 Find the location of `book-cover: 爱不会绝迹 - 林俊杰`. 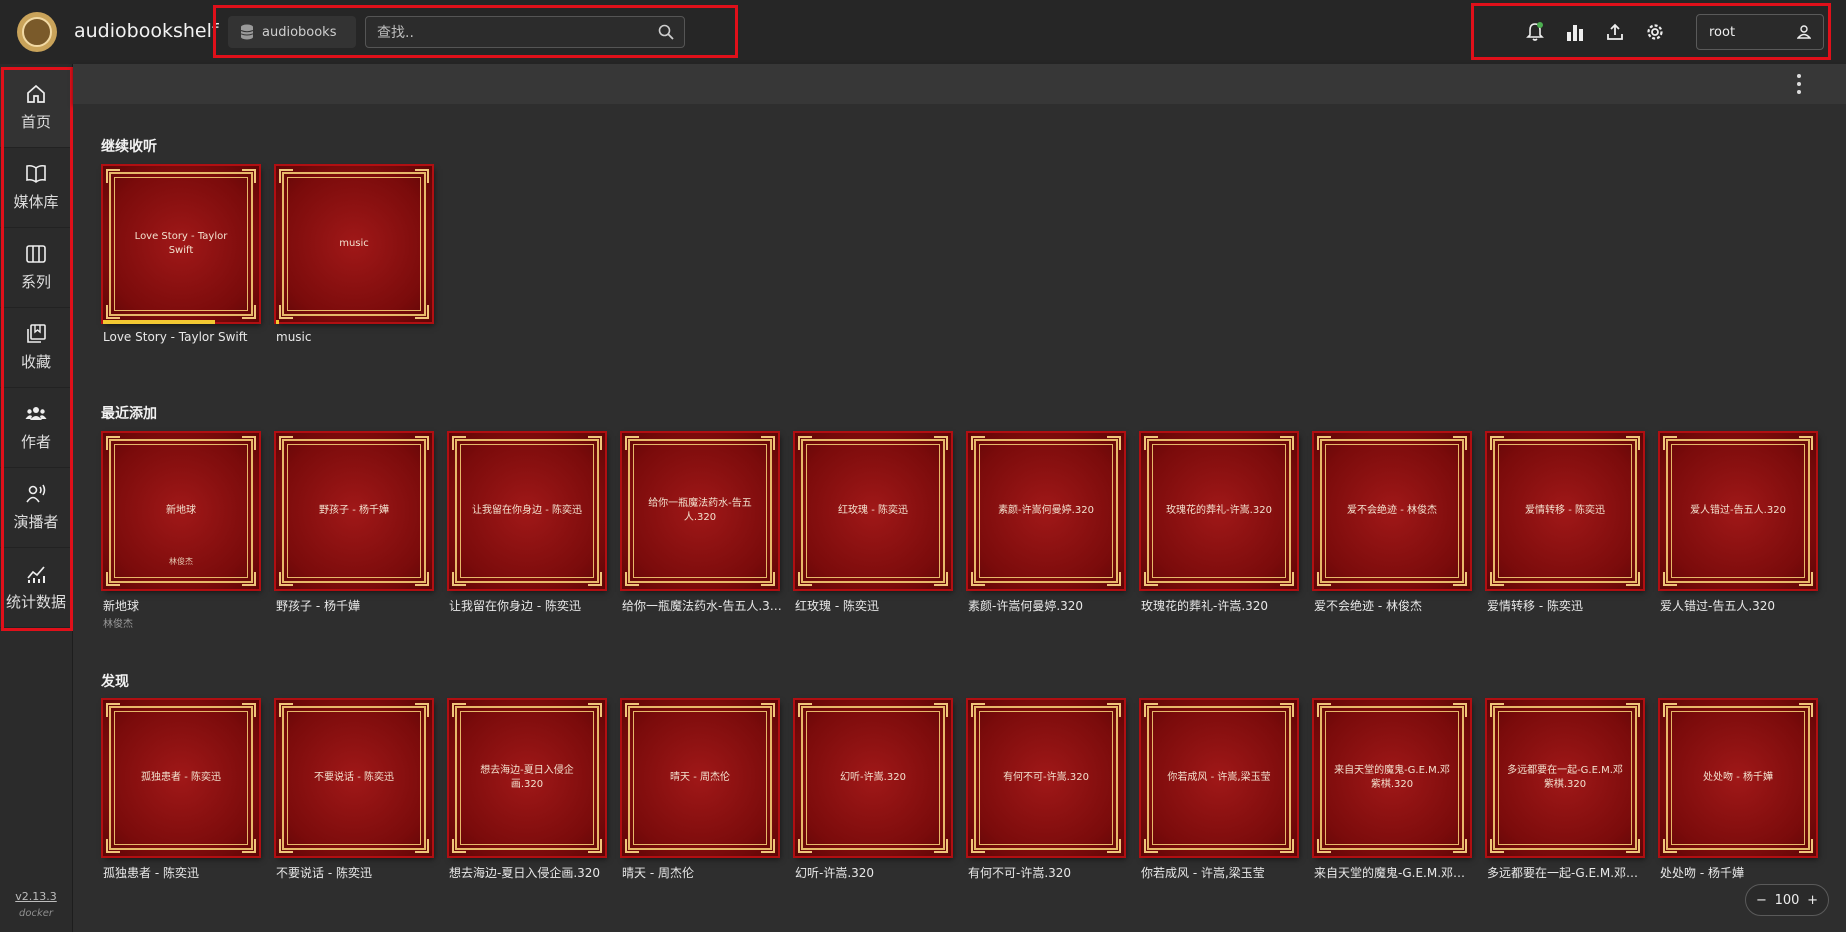

book-cover: 爱不会绝迹 - 林俊杰 is located at coordinates (1392, 511).